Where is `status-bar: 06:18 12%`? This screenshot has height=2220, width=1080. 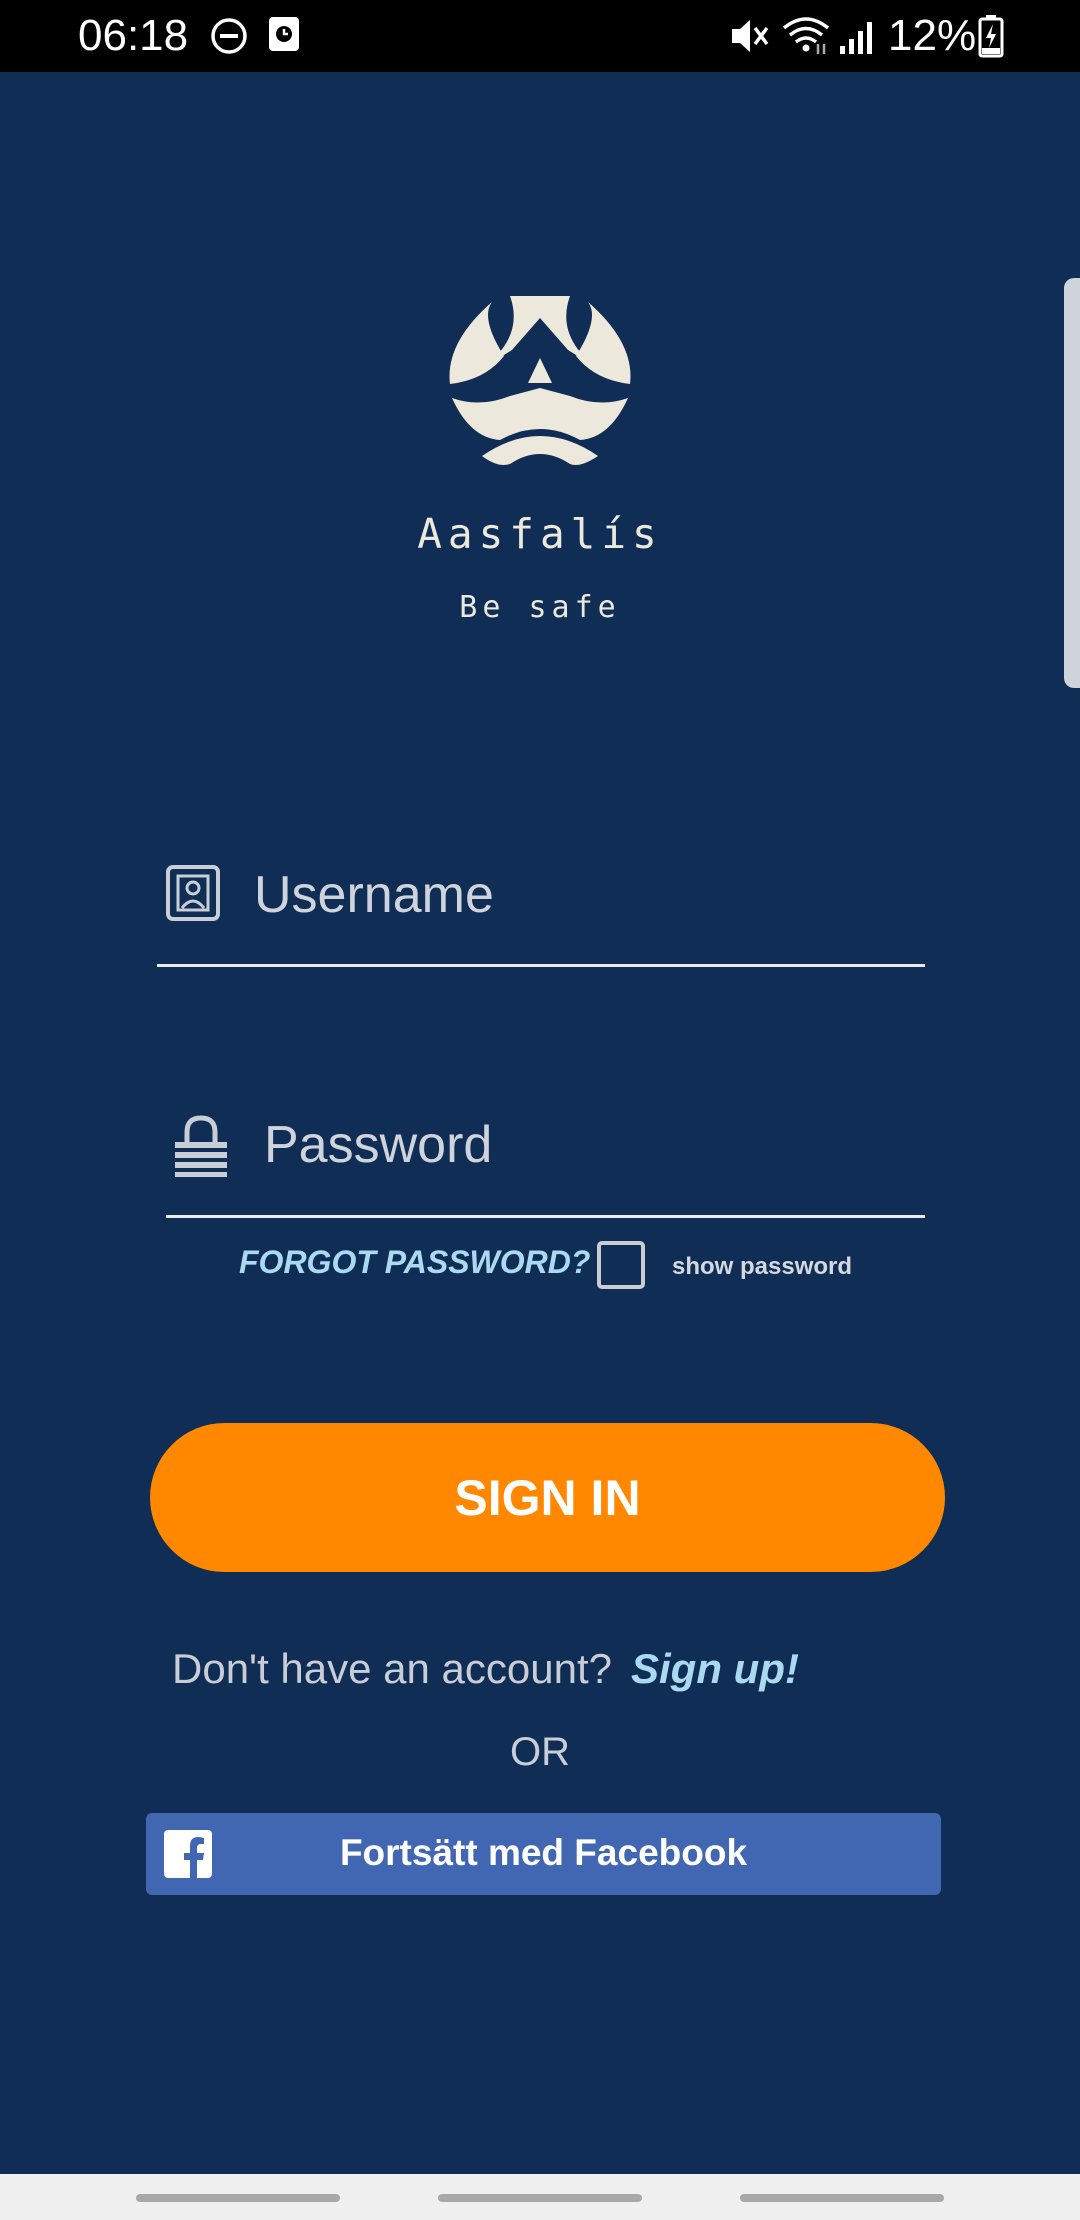 status-bar: 06:18 12% is located at coordinates (540, 36).